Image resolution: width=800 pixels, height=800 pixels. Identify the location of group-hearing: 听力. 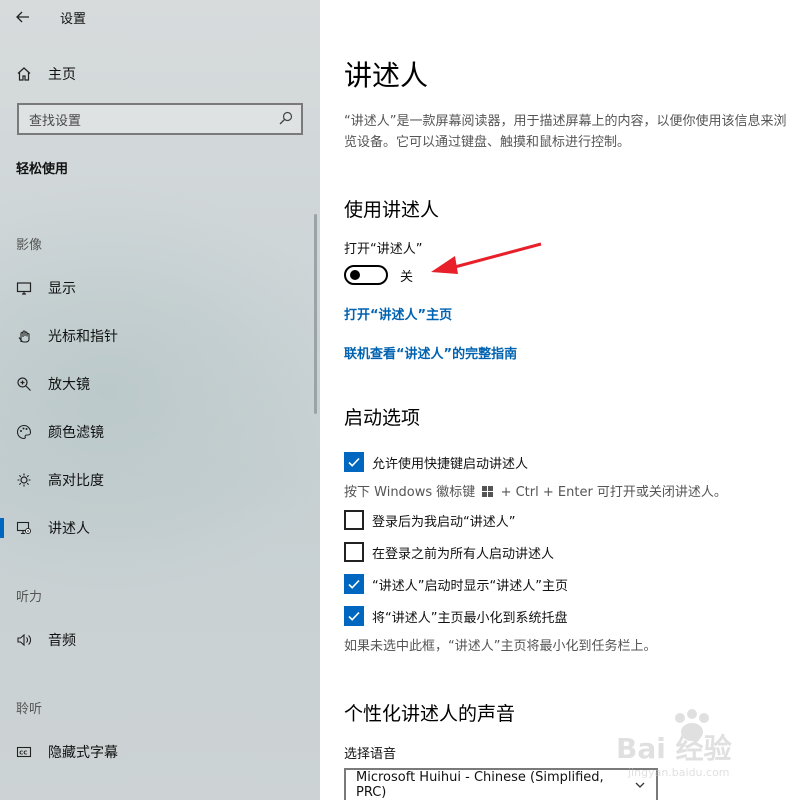
(29, 597).